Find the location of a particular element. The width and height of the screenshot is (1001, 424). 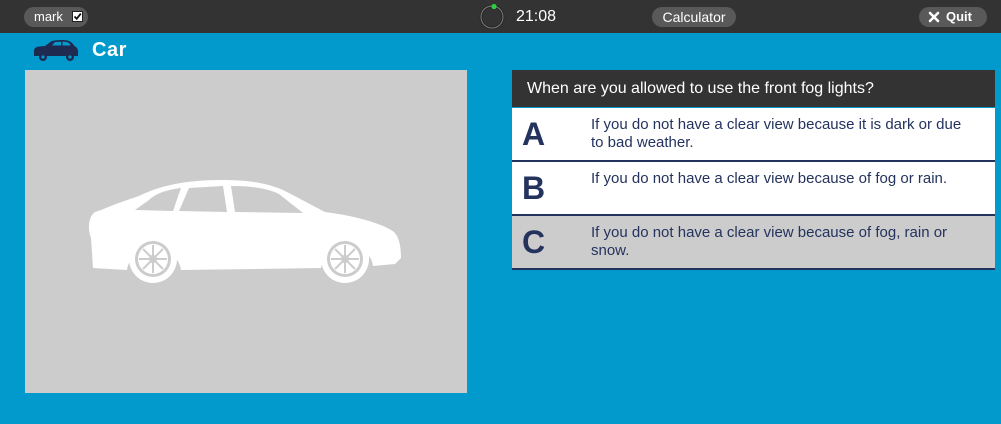

mark-label: mark is located at coordinates (48, 16).